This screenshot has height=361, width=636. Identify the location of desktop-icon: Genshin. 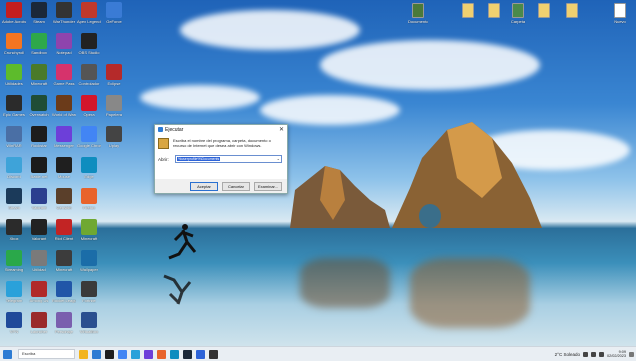
(64, 203).